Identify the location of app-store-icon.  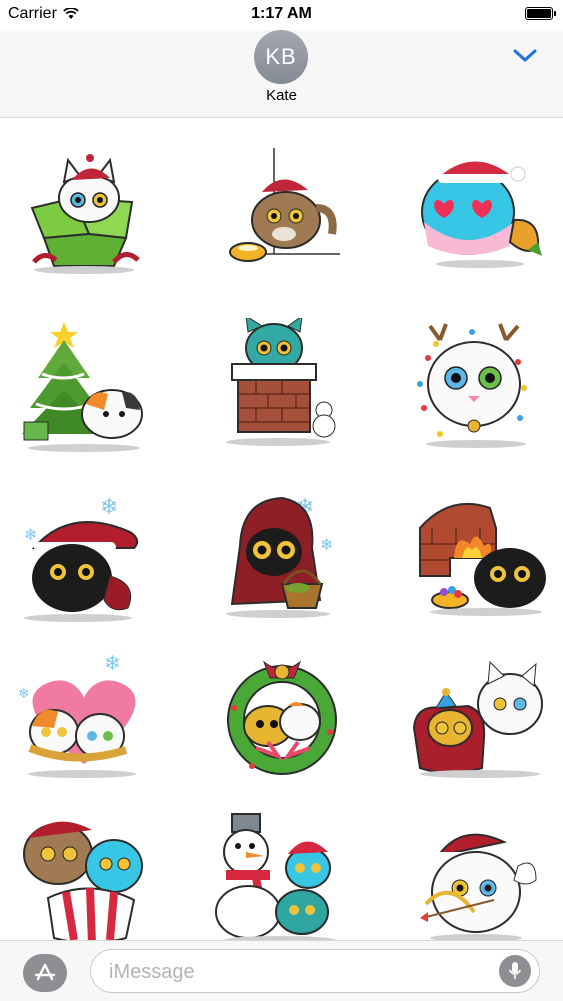
(45, 972).